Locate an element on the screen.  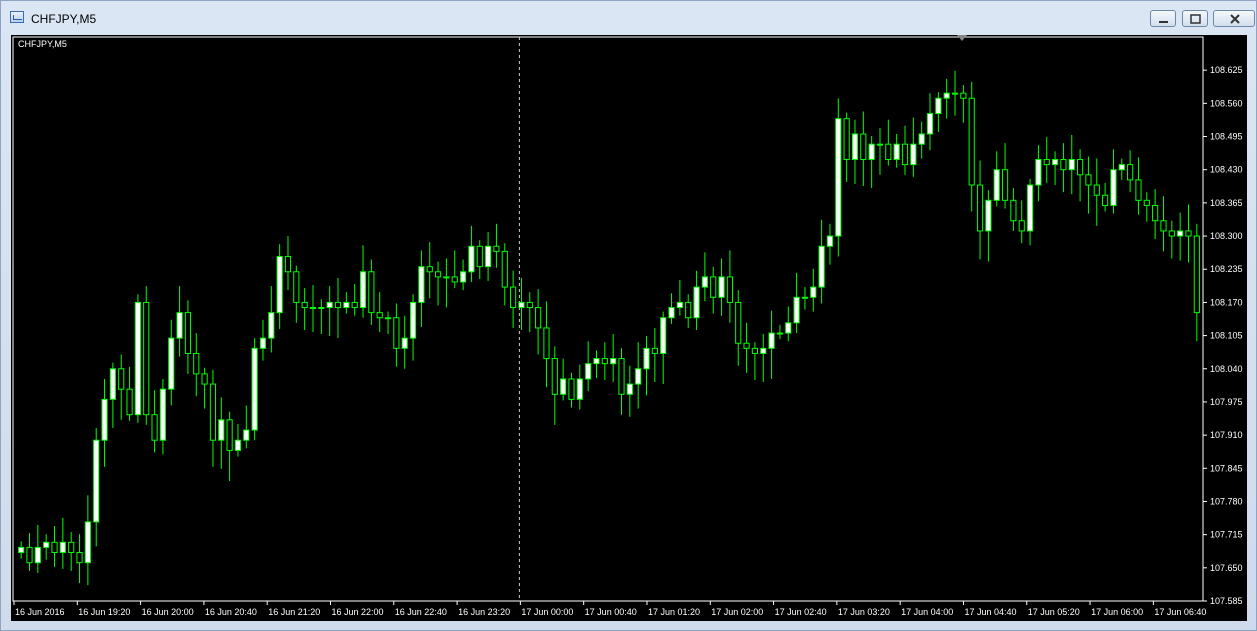
y-tick-label: 107.780 is located at coordinates (1226, 501).